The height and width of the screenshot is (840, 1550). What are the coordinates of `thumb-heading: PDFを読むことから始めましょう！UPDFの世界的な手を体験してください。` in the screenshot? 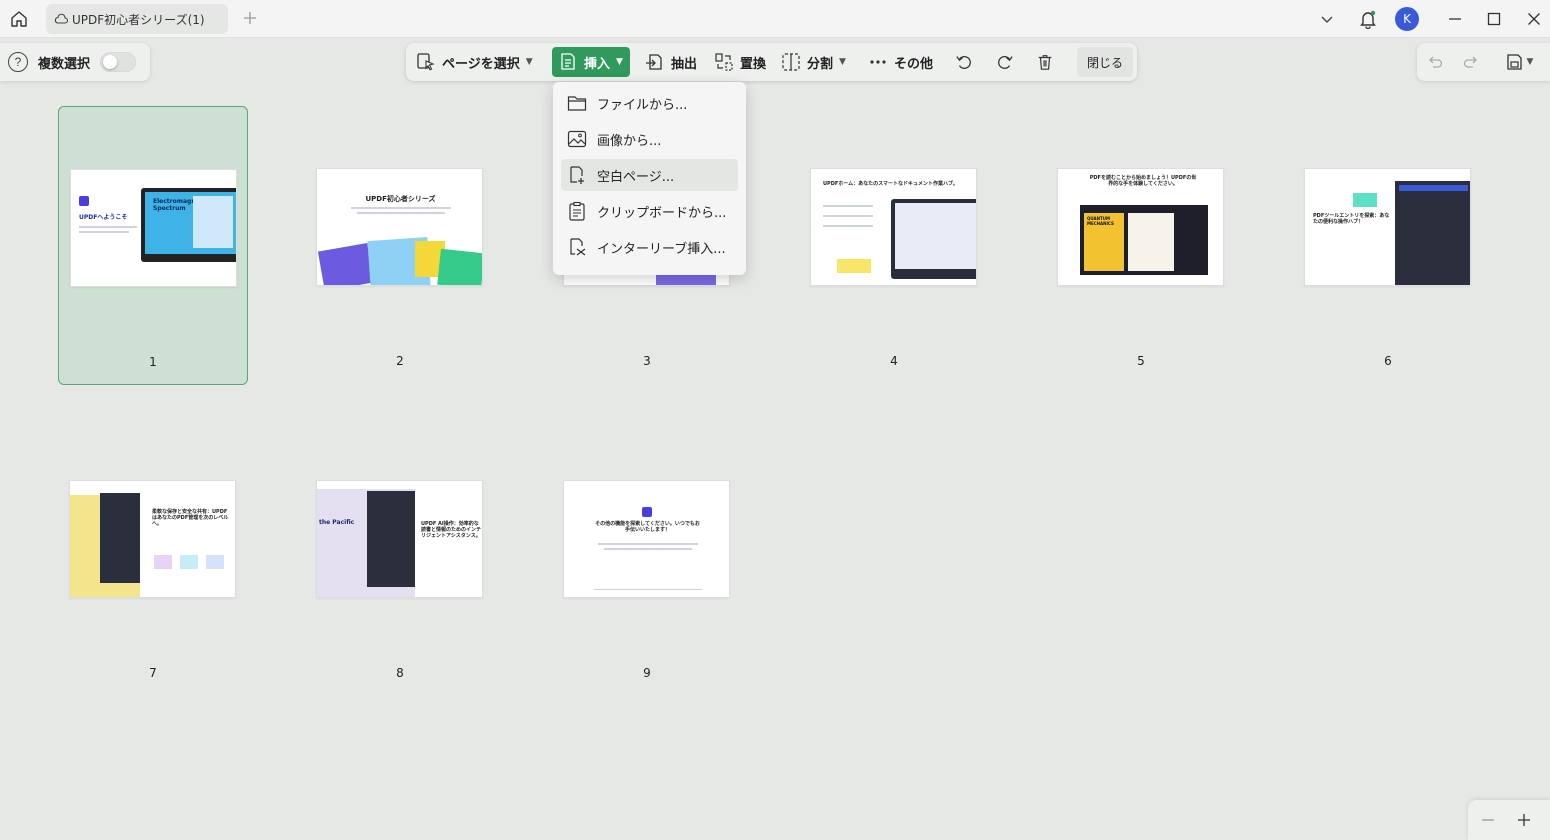 It's located at (1143, 181).